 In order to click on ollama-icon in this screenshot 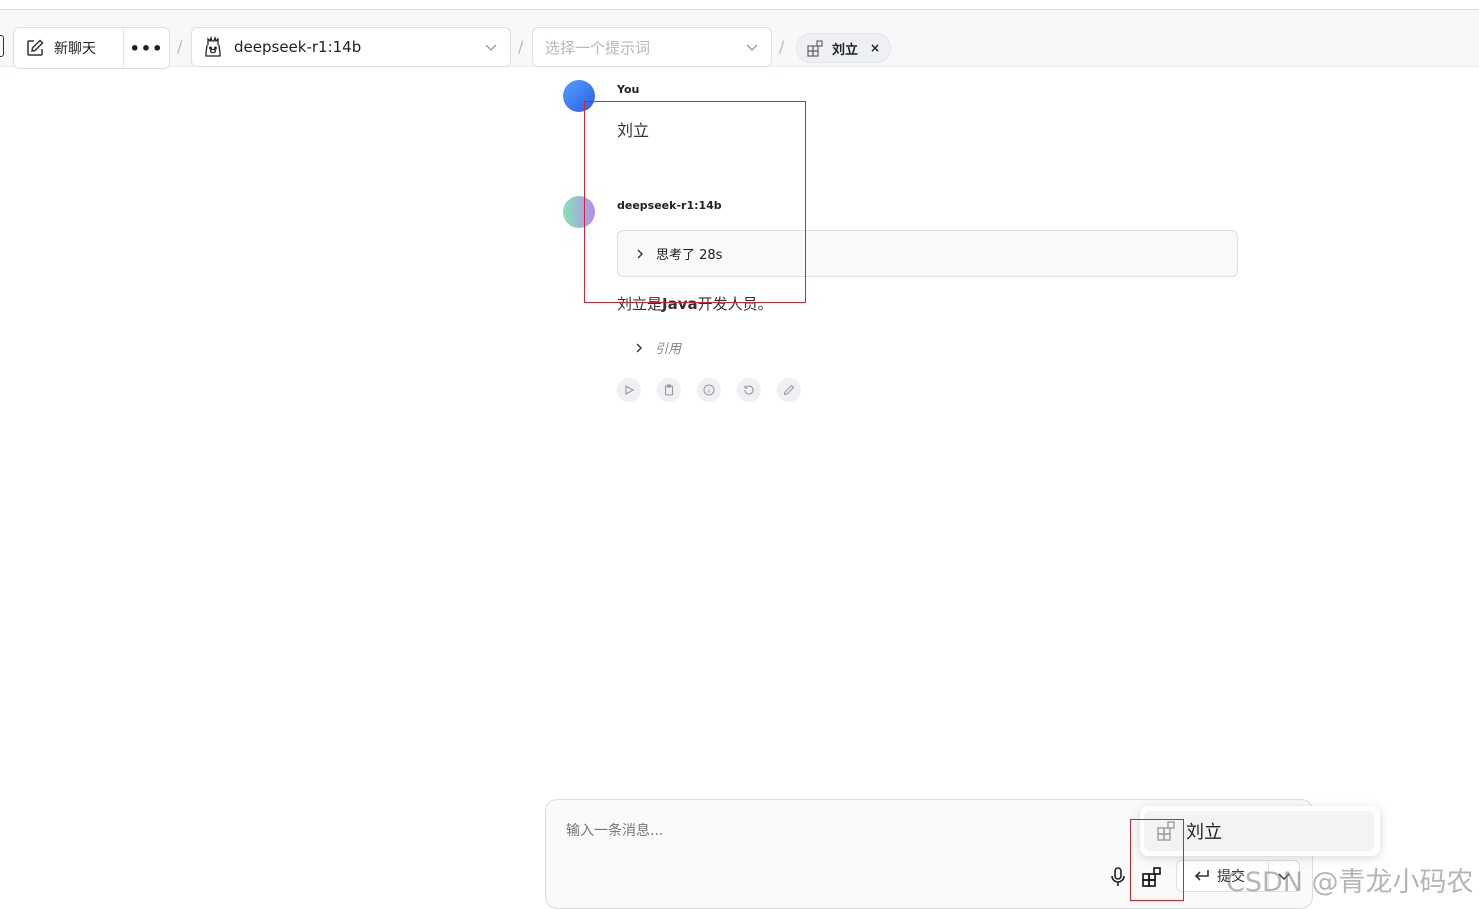, I will do `click(213, 46)`.